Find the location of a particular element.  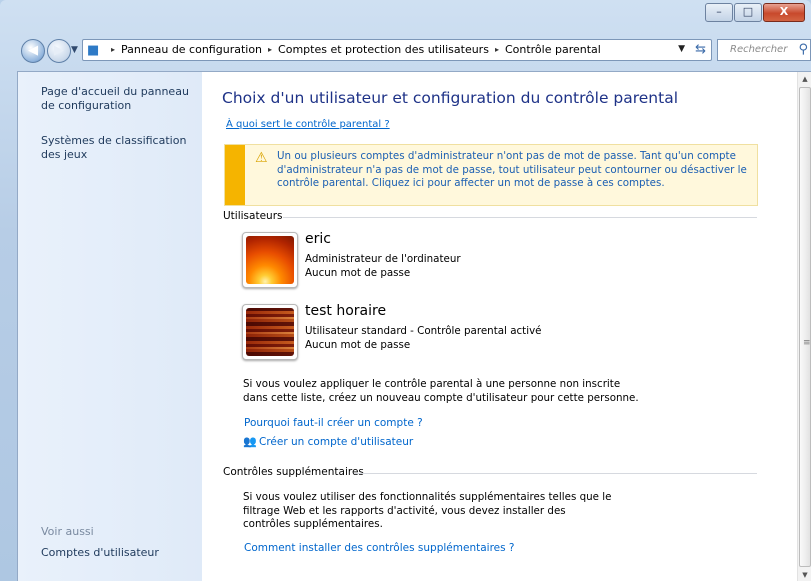

control-panel-icon: ■ is located at coordinates (93, 50).